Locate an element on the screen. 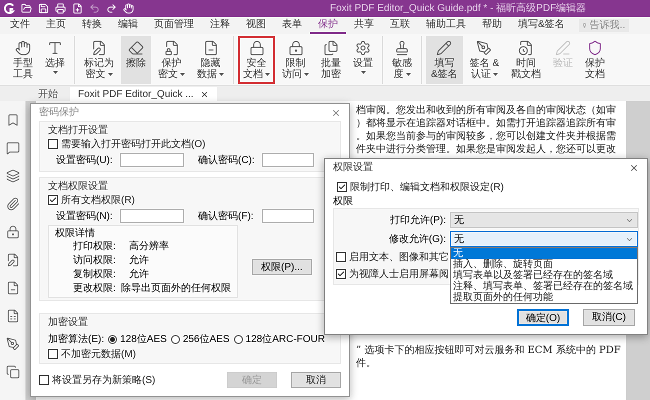 This screenshot has width=650, height=400. eraser-icon is located at coordinates (136, 48).